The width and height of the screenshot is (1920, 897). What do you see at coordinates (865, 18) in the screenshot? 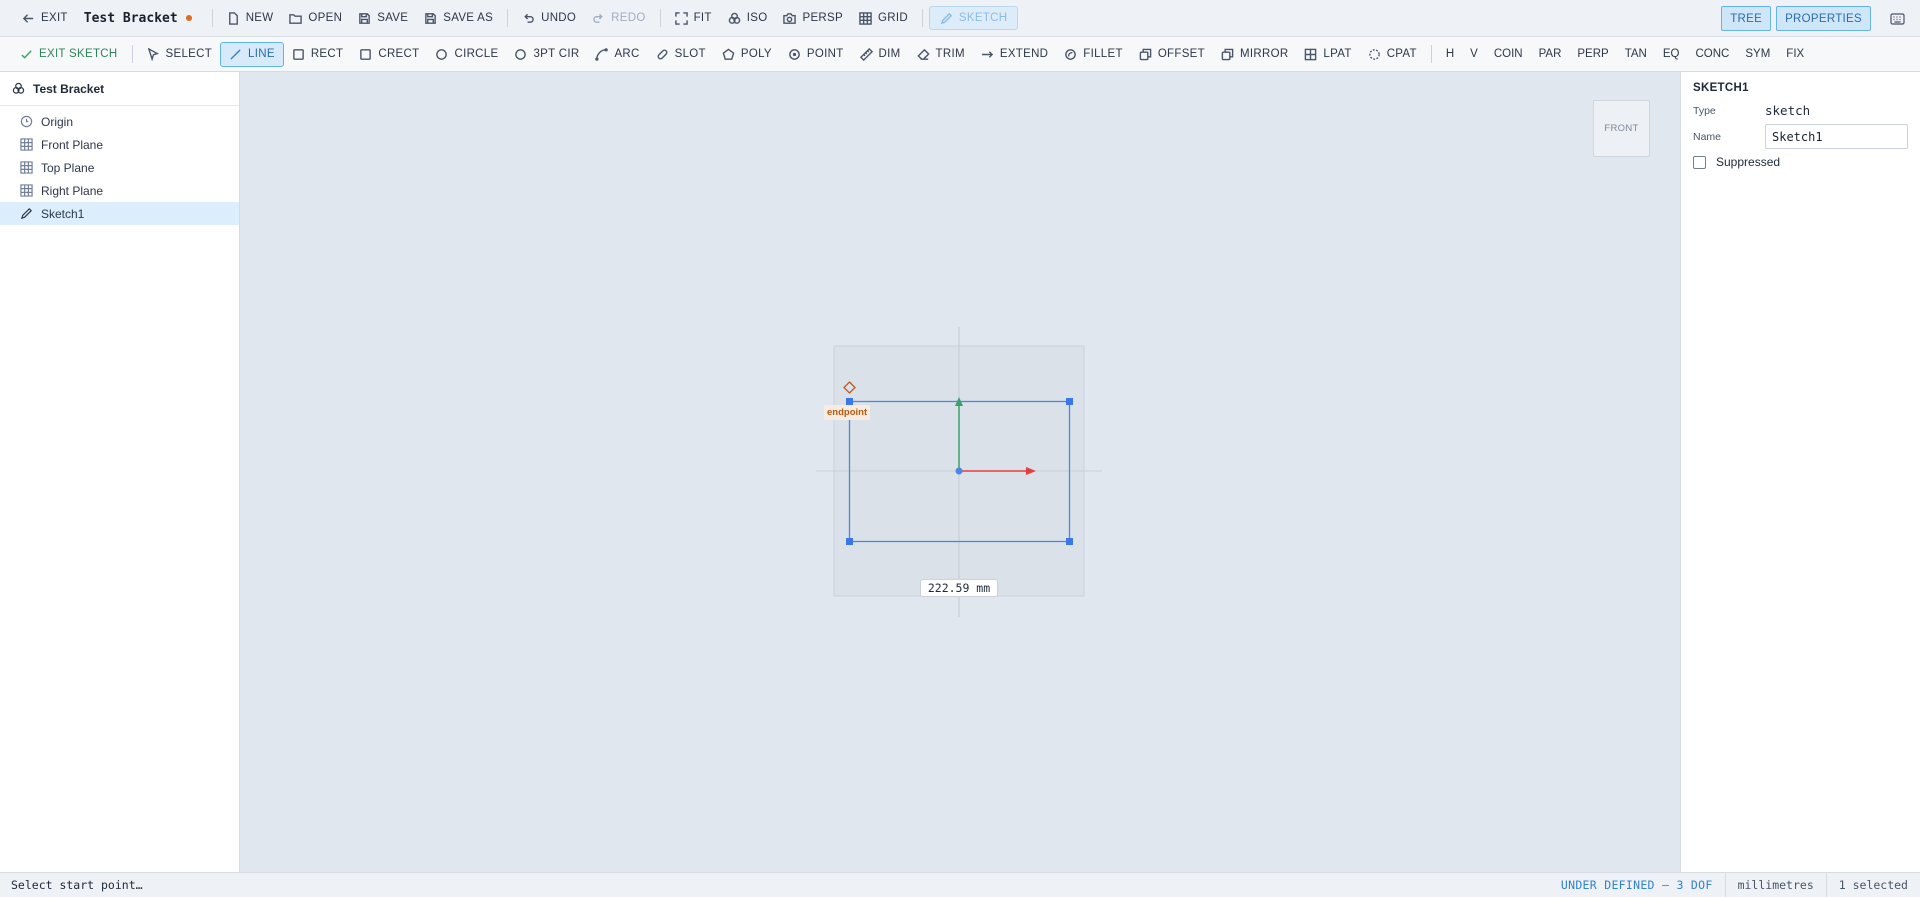
I see `grid-icon` at bounding box center [865, 18].